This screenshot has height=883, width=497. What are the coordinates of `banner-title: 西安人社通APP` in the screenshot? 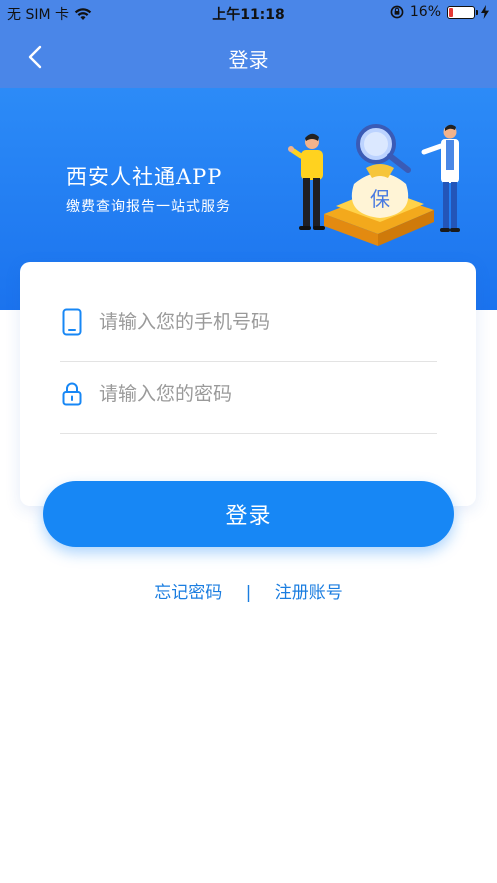 It's located at (144, 177).